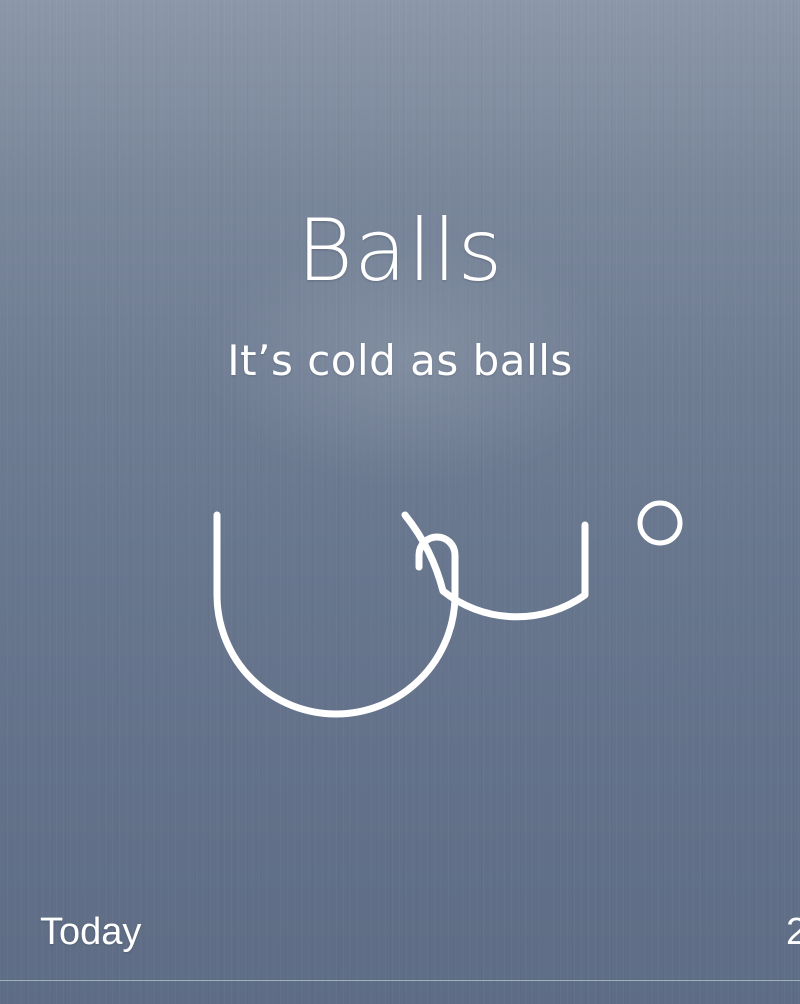  Describe the element at coordinates (793, 932) in the screenshot. I see `high-temperature: 2` at that location.